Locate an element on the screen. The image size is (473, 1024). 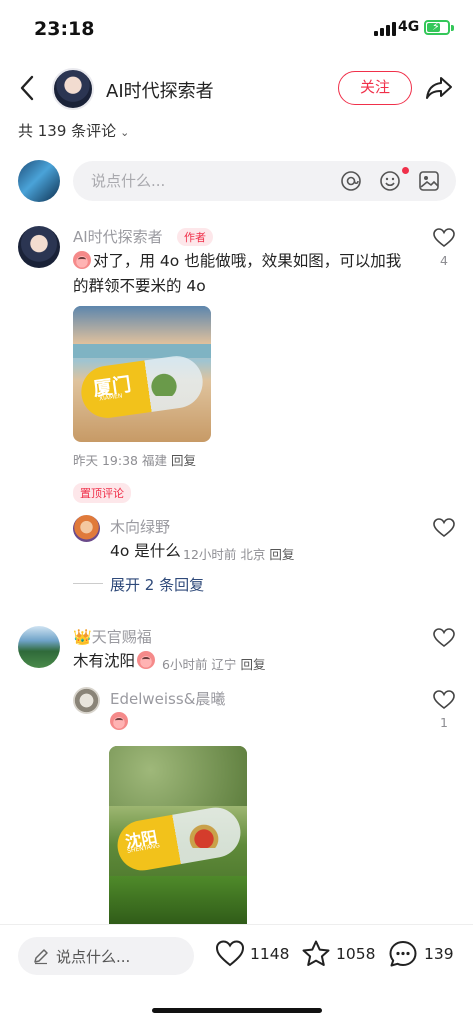
author-badge: 作者 is located at coordinates (195, 237).